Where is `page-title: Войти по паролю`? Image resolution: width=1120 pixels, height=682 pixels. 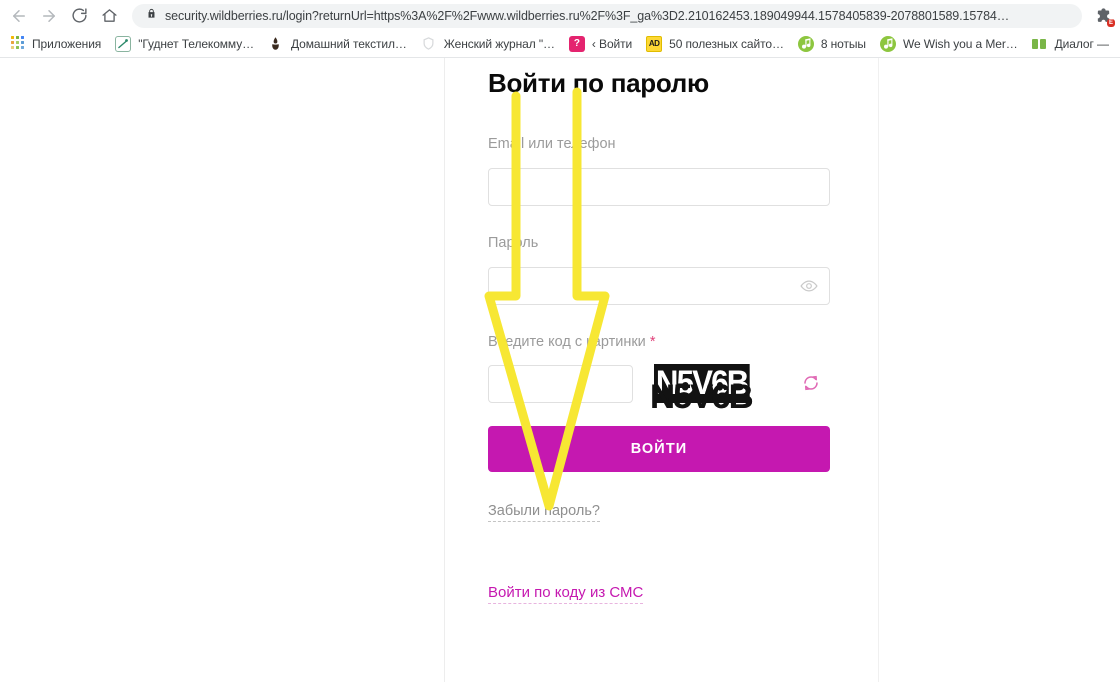
page-title: Войти по паролю is located at coordinates (598, 83).